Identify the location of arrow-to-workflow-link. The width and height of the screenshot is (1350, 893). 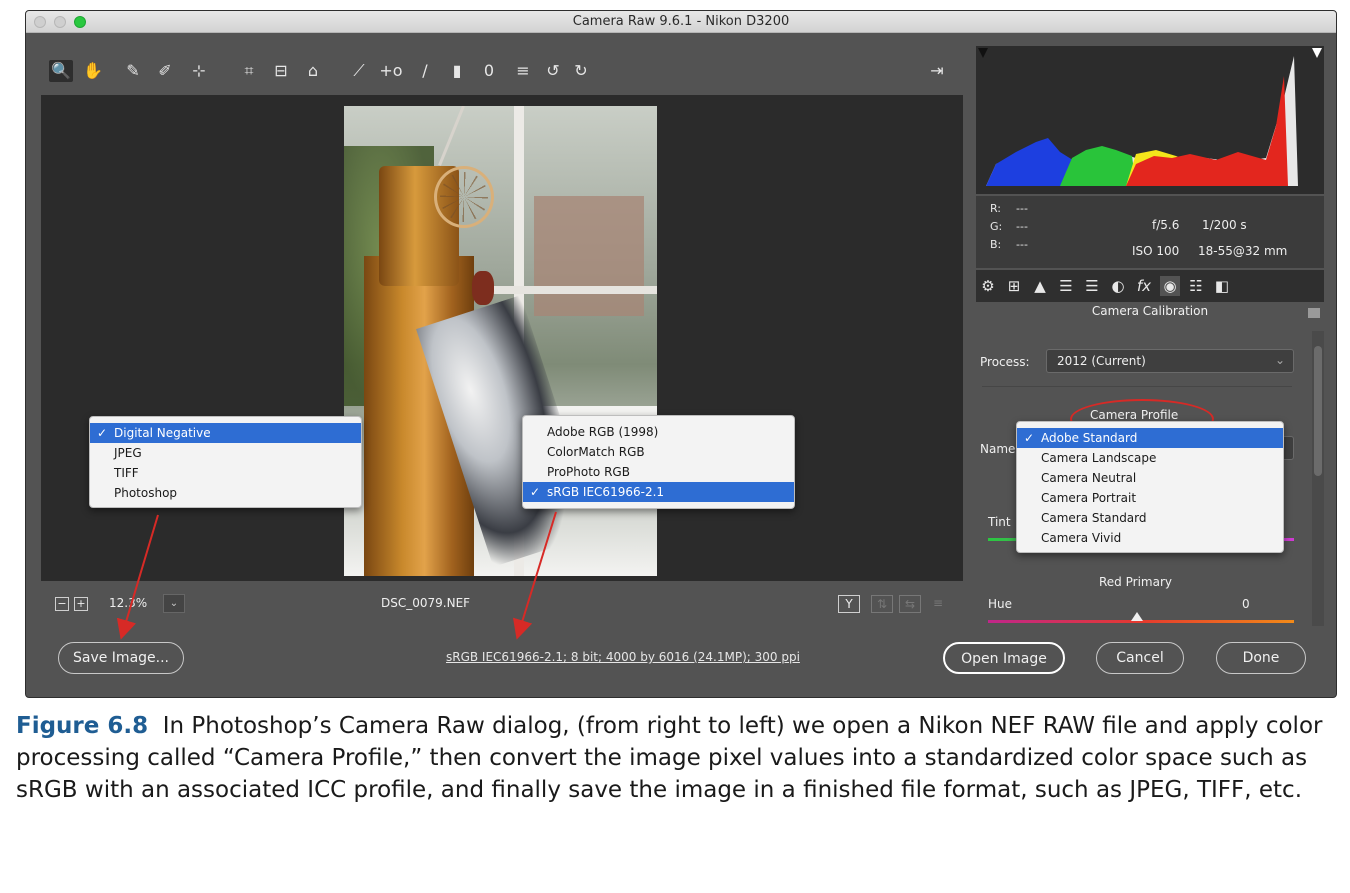
(534, 575).